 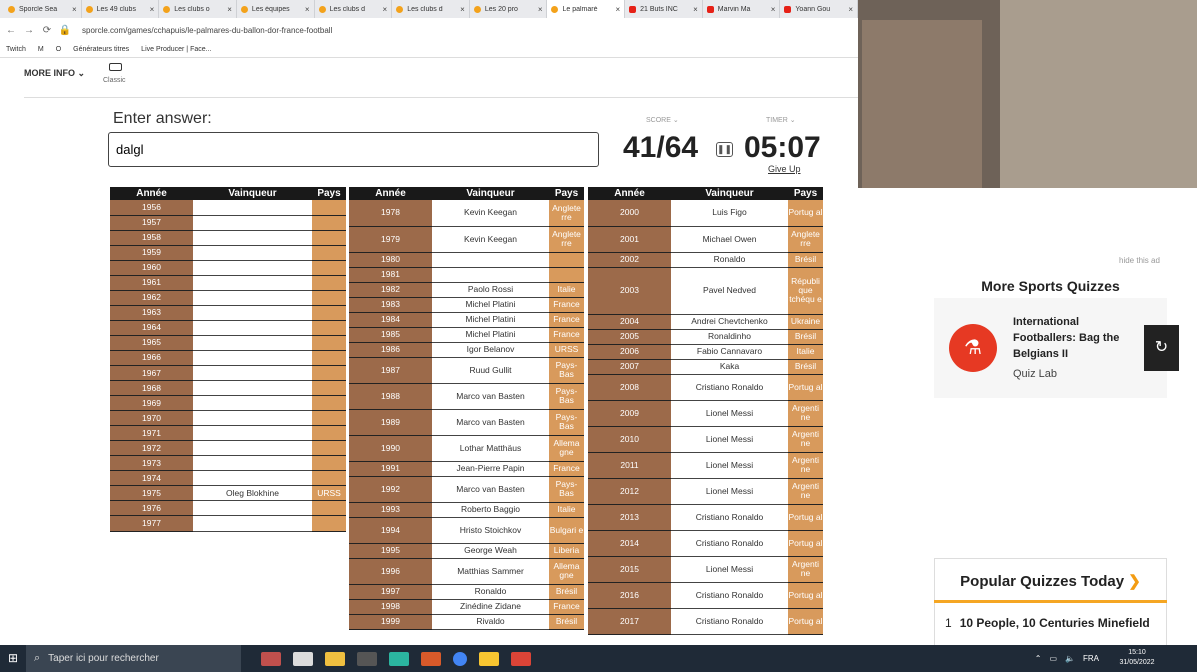 I want to click on back-icon: ←, so click(x=11, y=30).